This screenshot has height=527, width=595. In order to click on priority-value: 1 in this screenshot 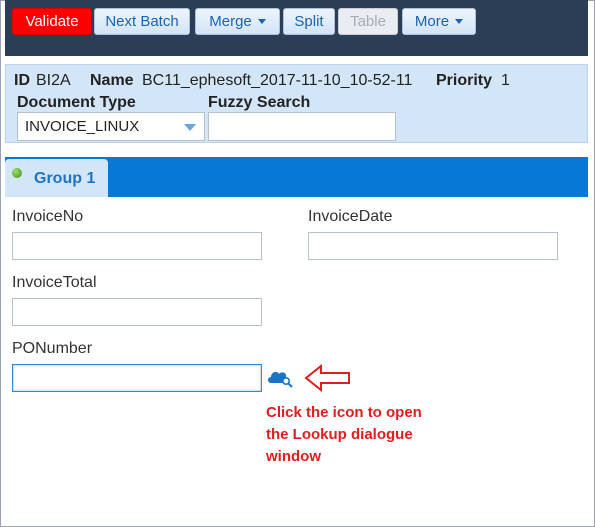, I will do `click(505, 80)`.